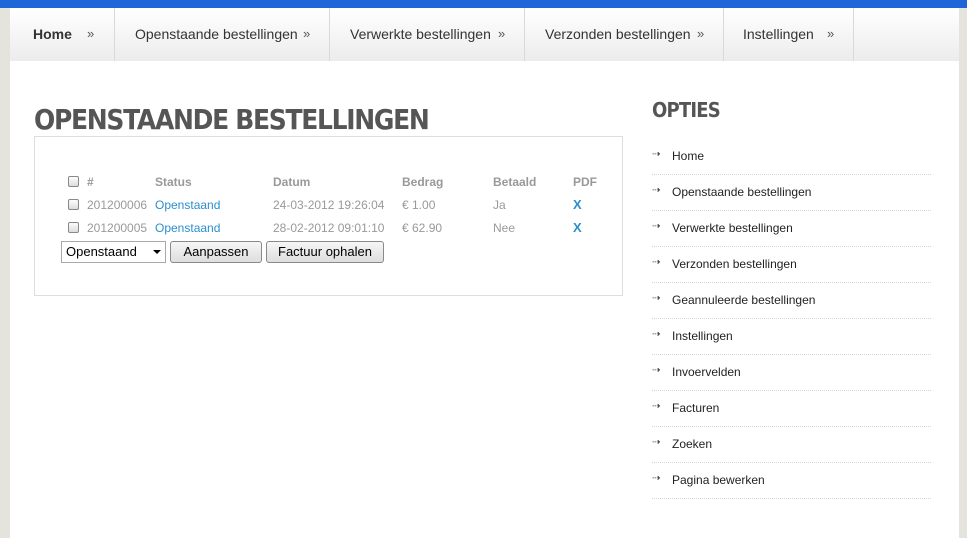 Image resolution: width=967 pixels, height=538 pixels. I want to click on sidebar-item-openstaande-bestellingen: ⇢ Openstaande bestellingen, so click(791, 193).